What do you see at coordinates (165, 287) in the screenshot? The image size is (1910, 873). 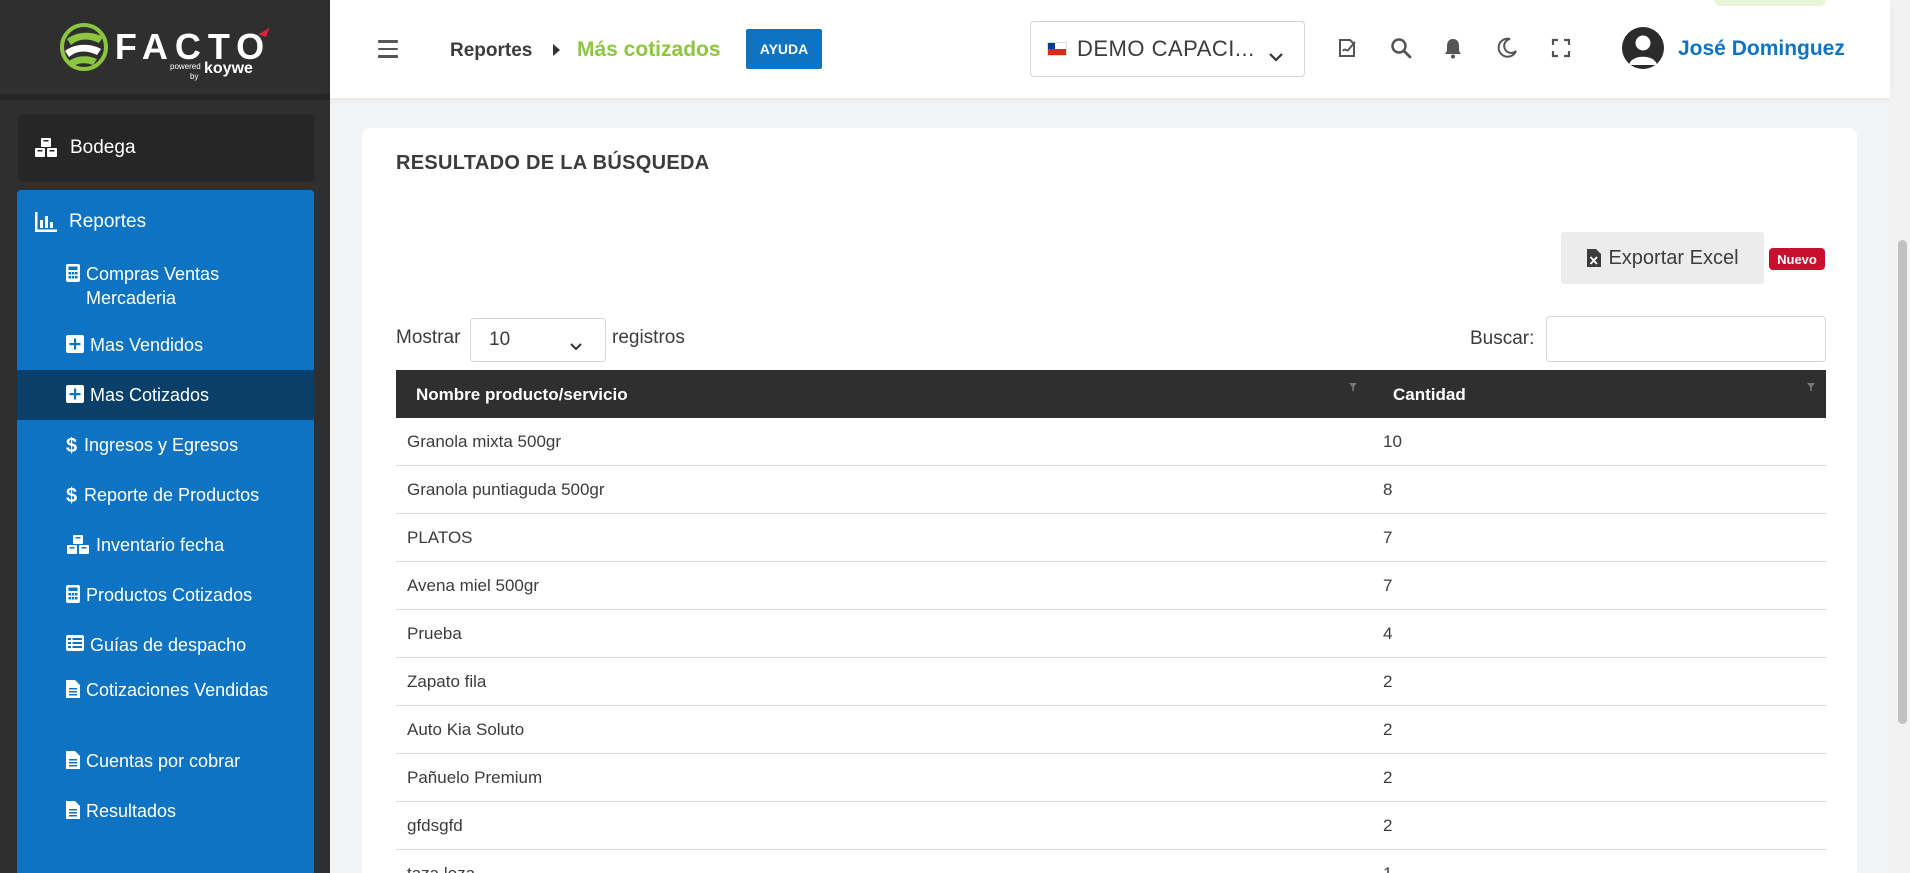 I see `sidebar-item-compras-ventas-mercaderia: Compras Ventas Mercaderia` at bounding box center [165, 287].